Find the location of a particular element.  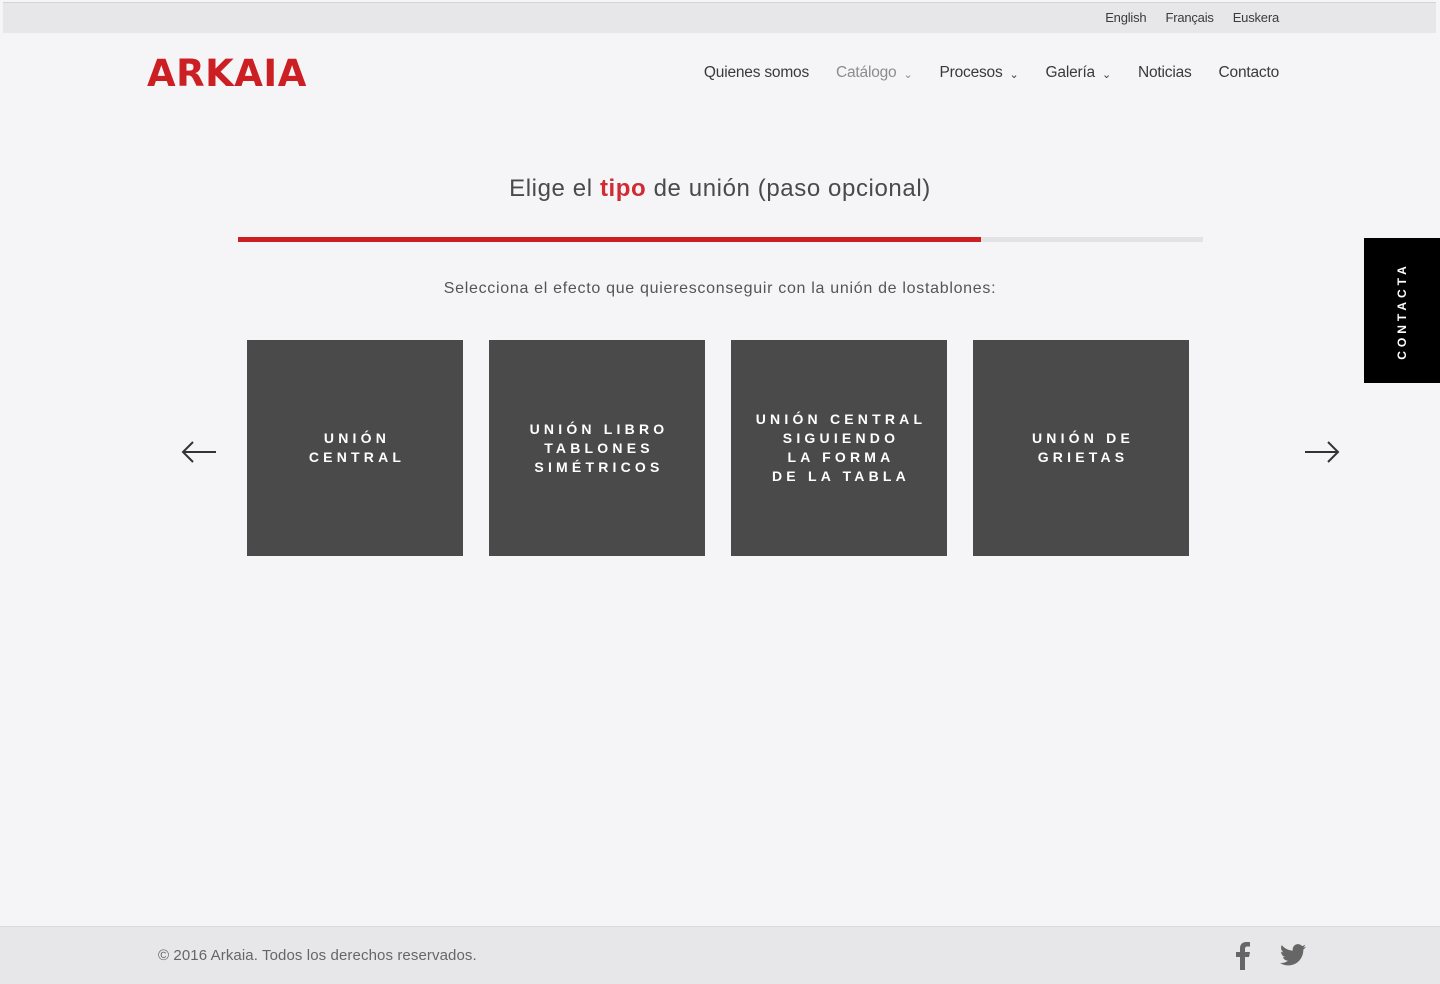

language-bar: English Français Euskera is located at coordinates (719, 17).